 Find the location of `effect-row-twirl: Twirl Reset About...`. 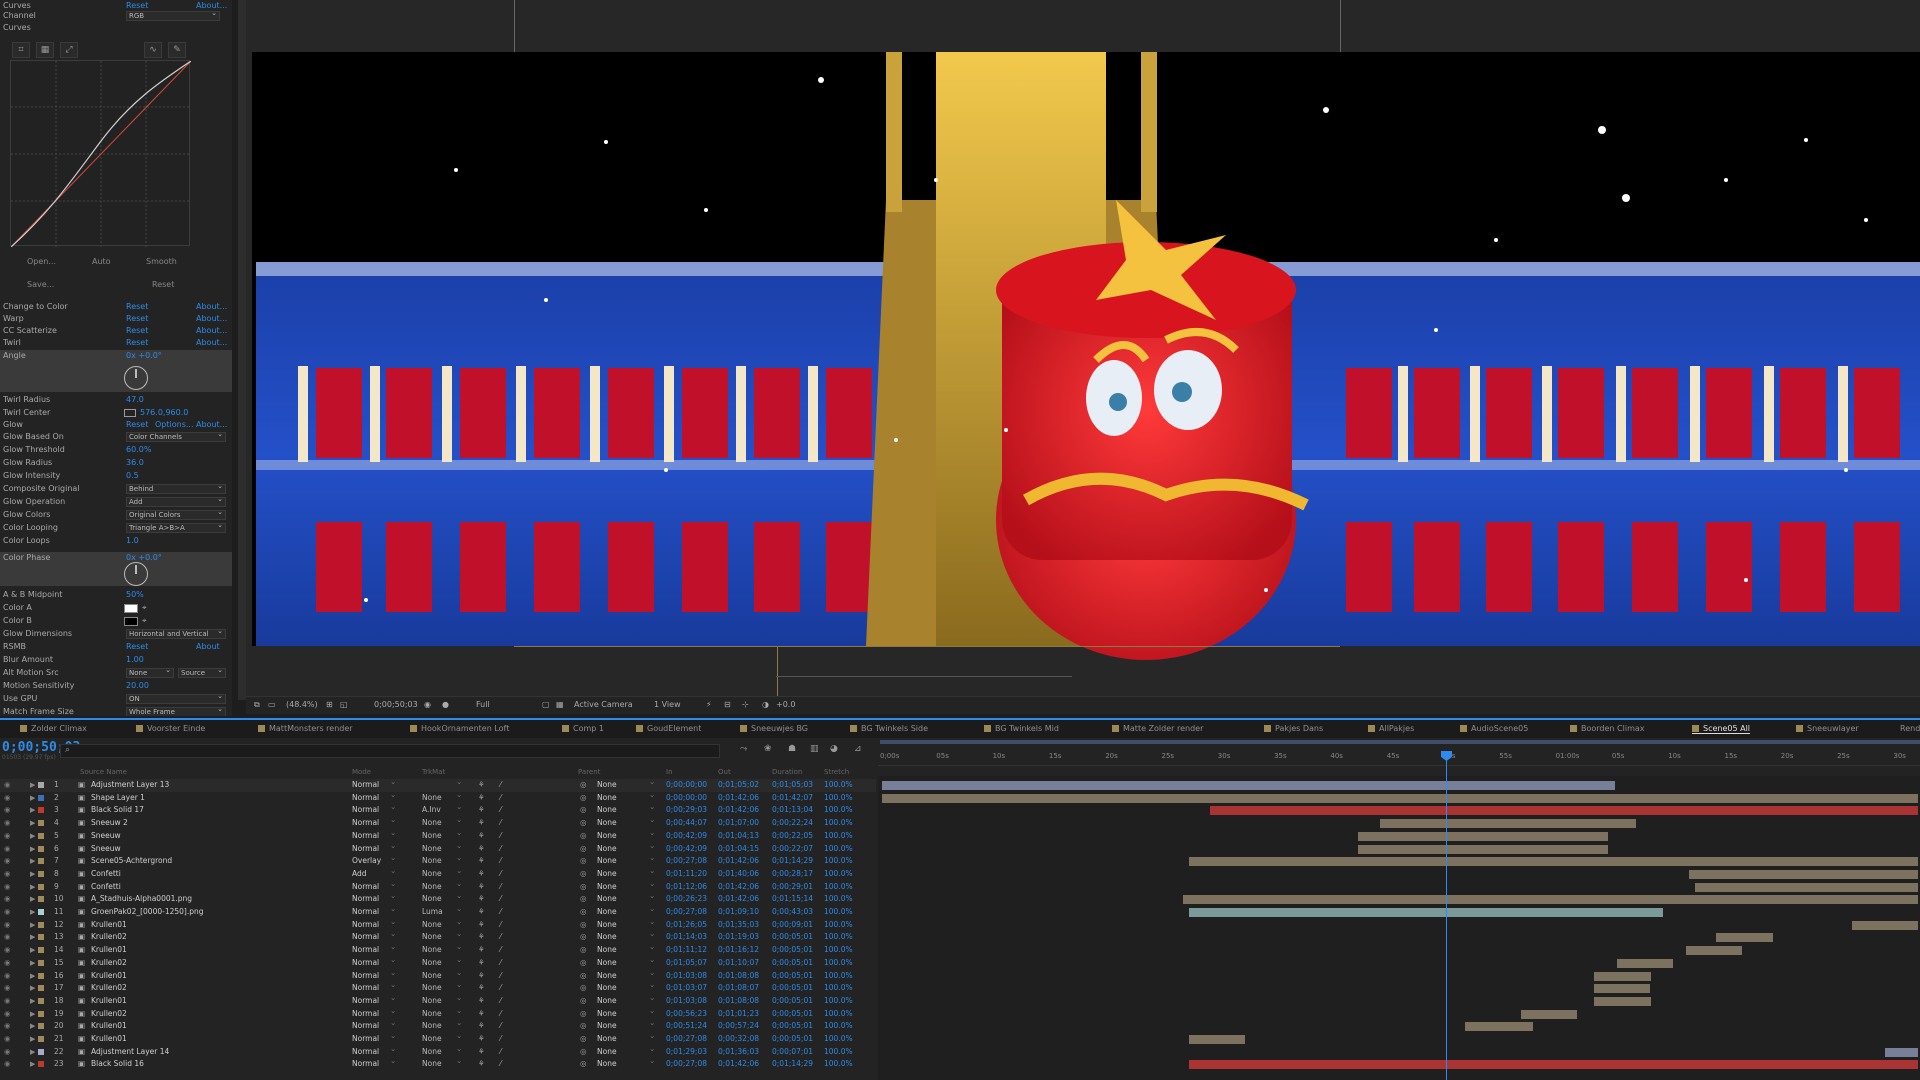

effect-row-twirl: Twirl Reset About... is located at coordinates (116, 343).